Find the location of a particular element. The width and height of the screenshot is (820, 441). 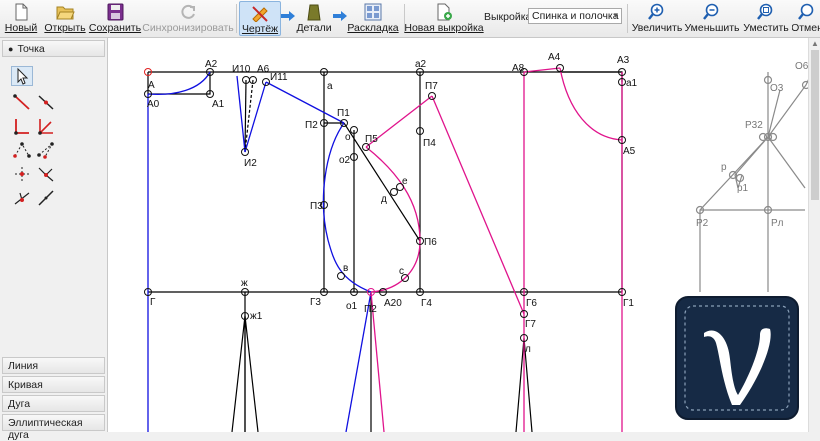

cursor-arrow-icon is located at coordinates (23, 76).